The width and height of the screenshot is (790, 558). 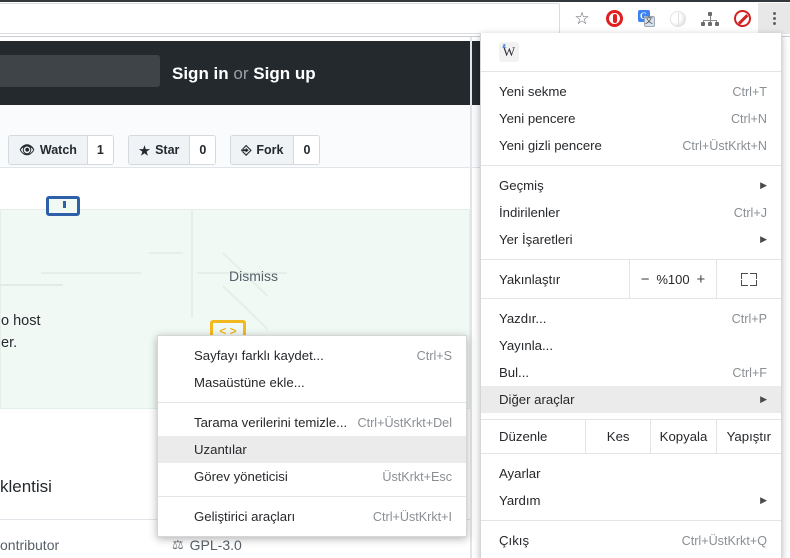 I want to click on github-header: Sign in or Sign up, so click(x=240, y=73).